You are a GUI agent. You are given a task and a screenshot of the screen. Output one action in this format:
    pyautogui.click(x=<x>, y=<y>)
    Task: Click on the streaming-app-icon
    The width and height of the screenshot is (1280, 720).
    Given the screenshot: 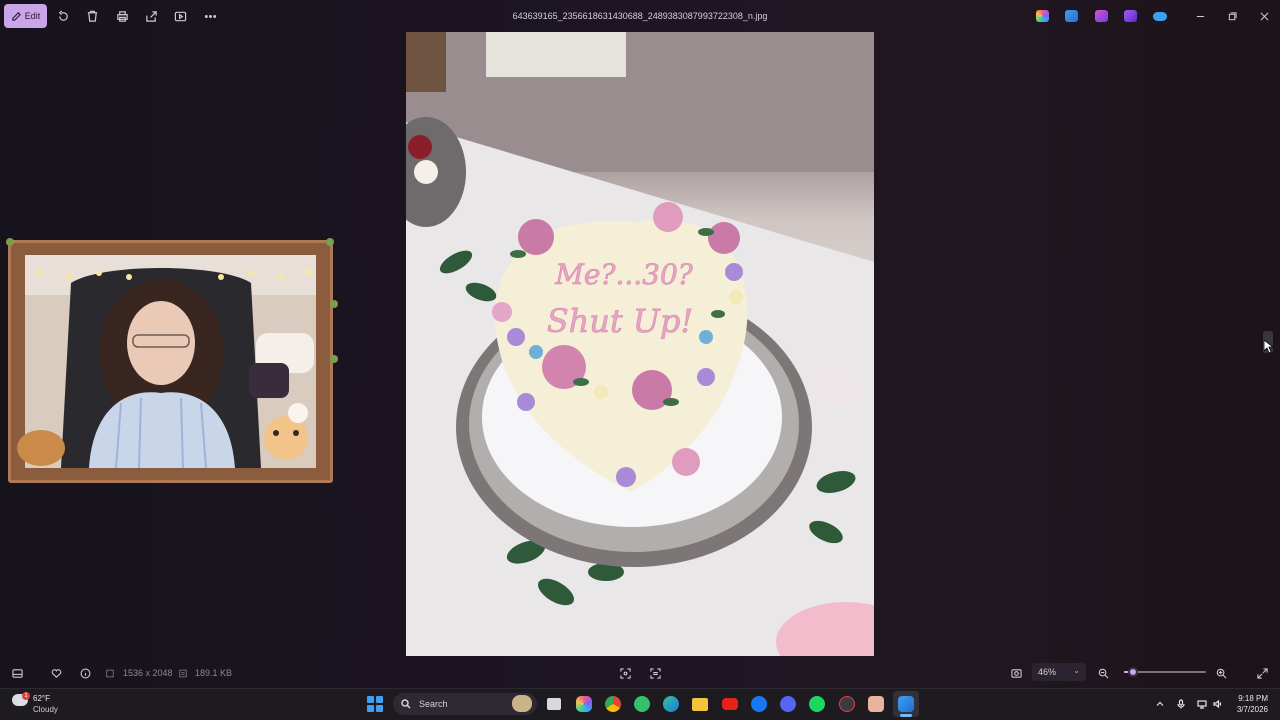 What is the action you would take?
    pyautogui.click(x=876, y=704)
    